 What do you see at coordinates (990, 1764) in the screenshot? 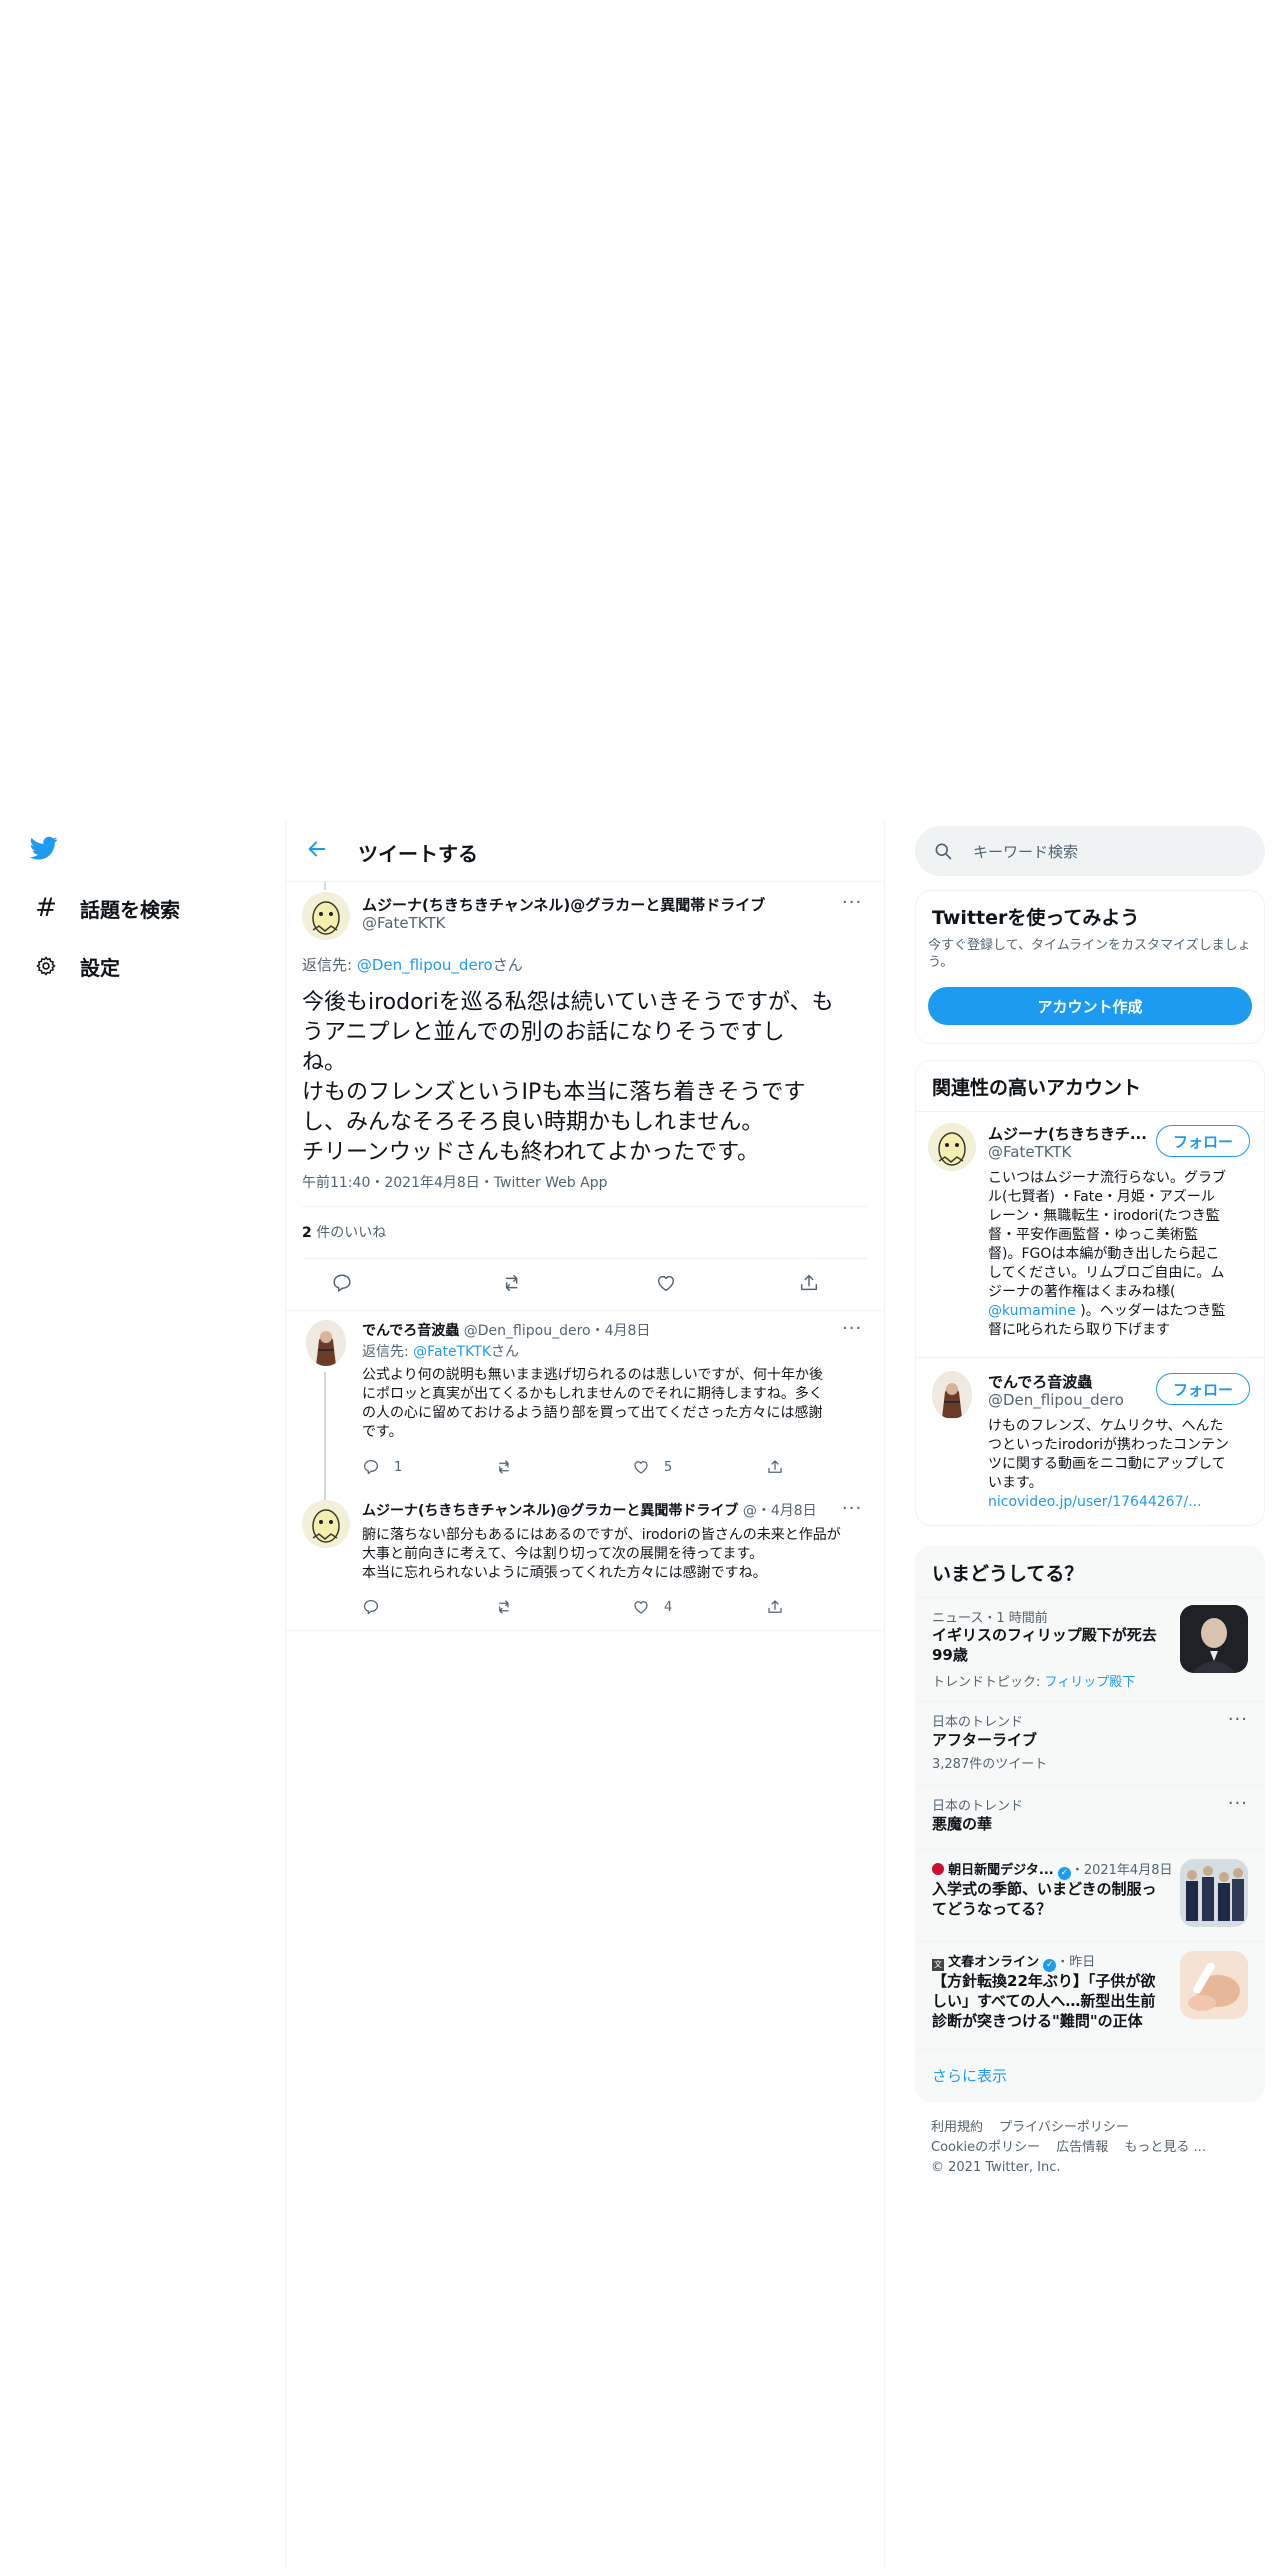
I see `trend-tweet-count: 3,287件のツイート` at bounding box center [990, 1764].